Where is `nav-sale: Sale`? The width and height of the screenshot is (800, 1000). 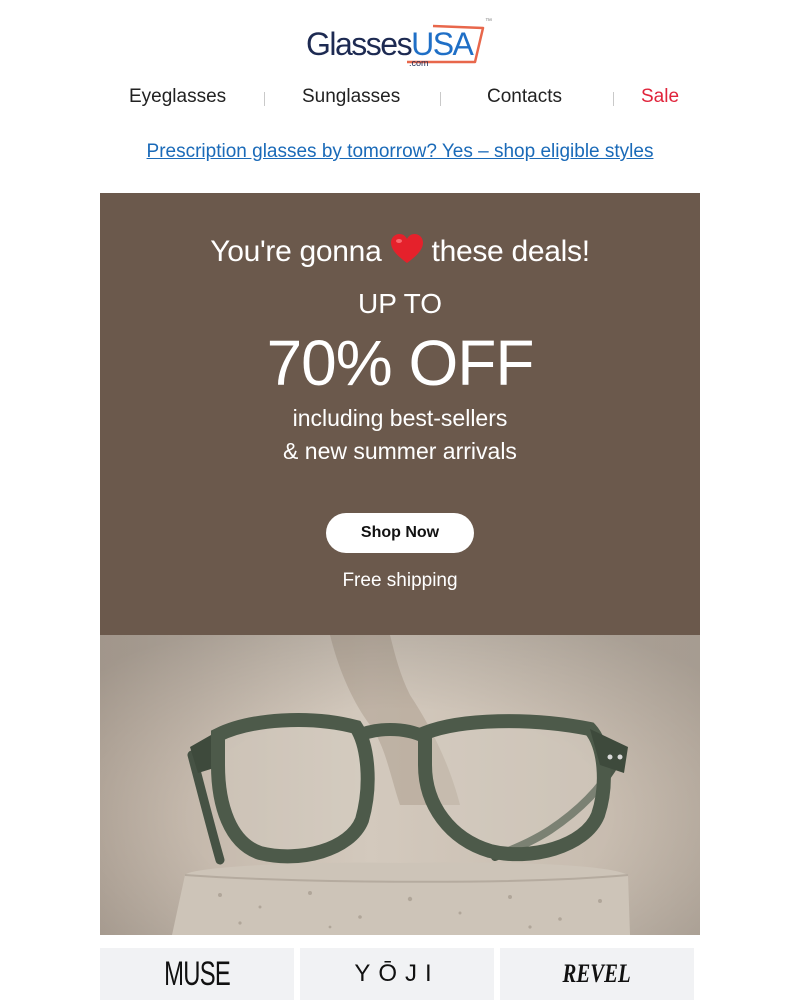 nav-sale: Sale is located at coordinates (660, 97).